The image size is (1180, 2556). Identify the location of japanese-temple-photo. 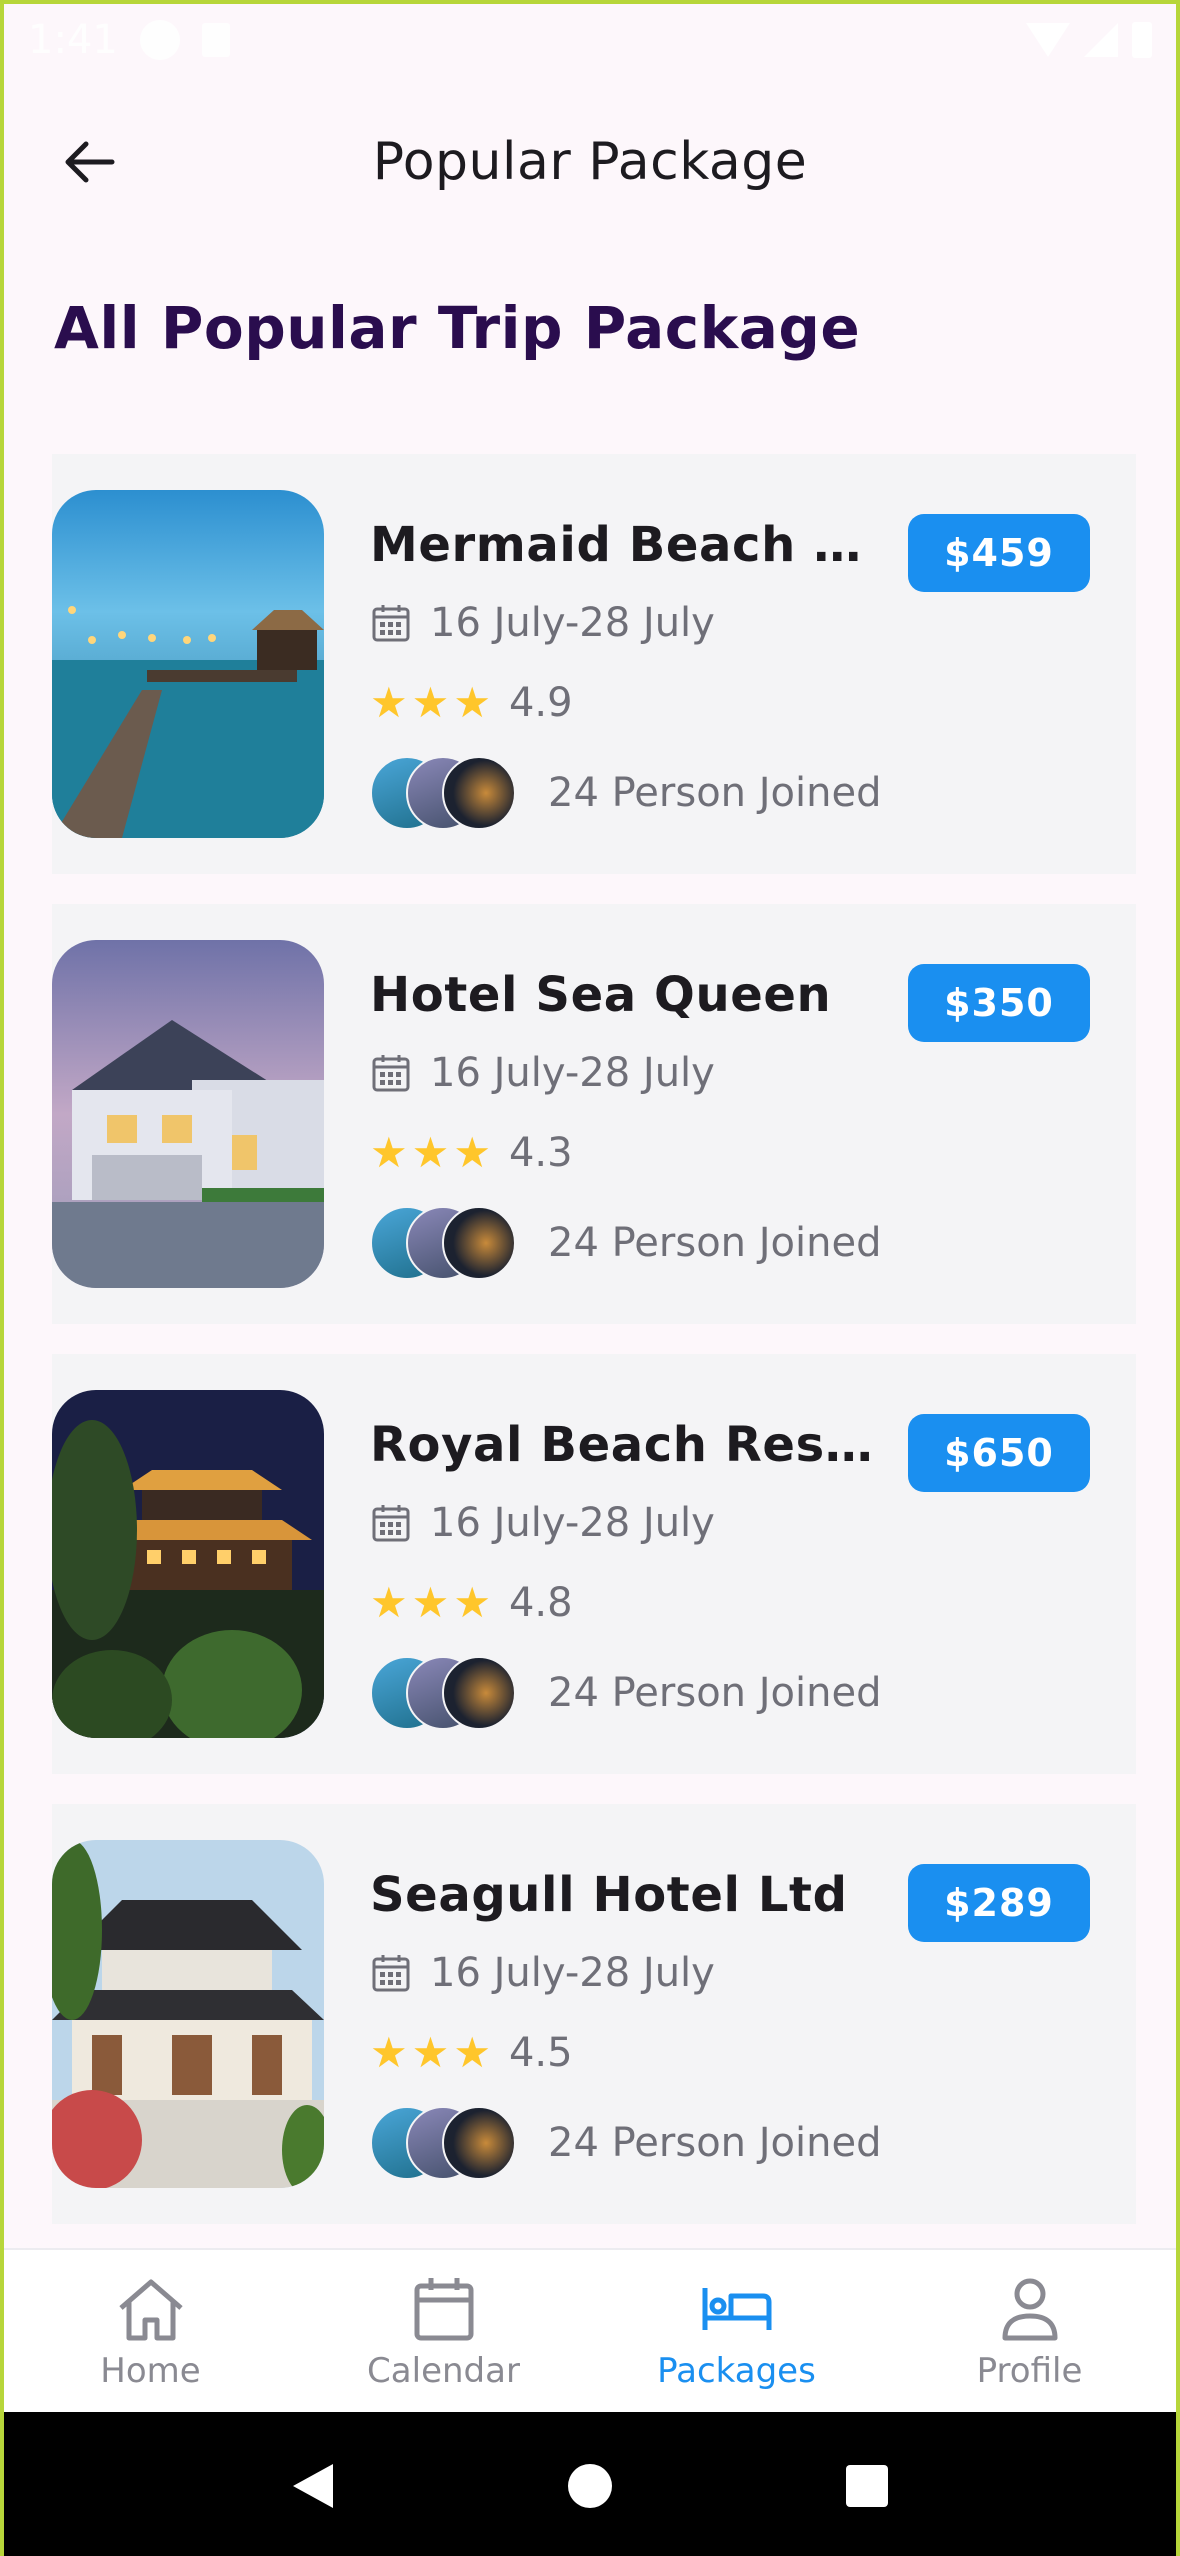
(188, 2014).